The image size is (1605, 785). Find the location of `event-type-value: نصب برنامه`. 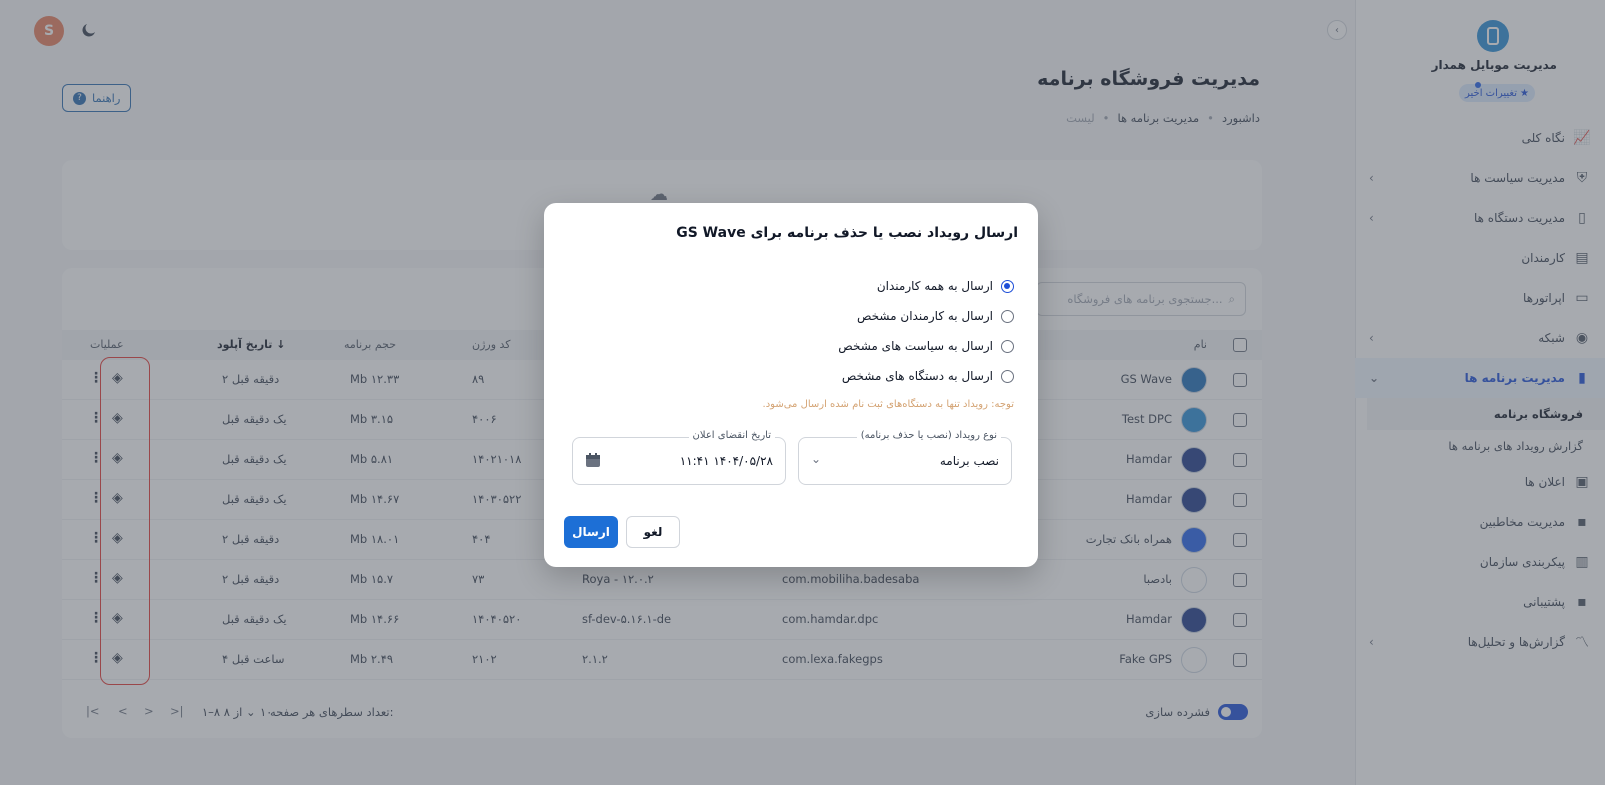

event-type-value: نصب برنامه is located at coordinates (969, 461).